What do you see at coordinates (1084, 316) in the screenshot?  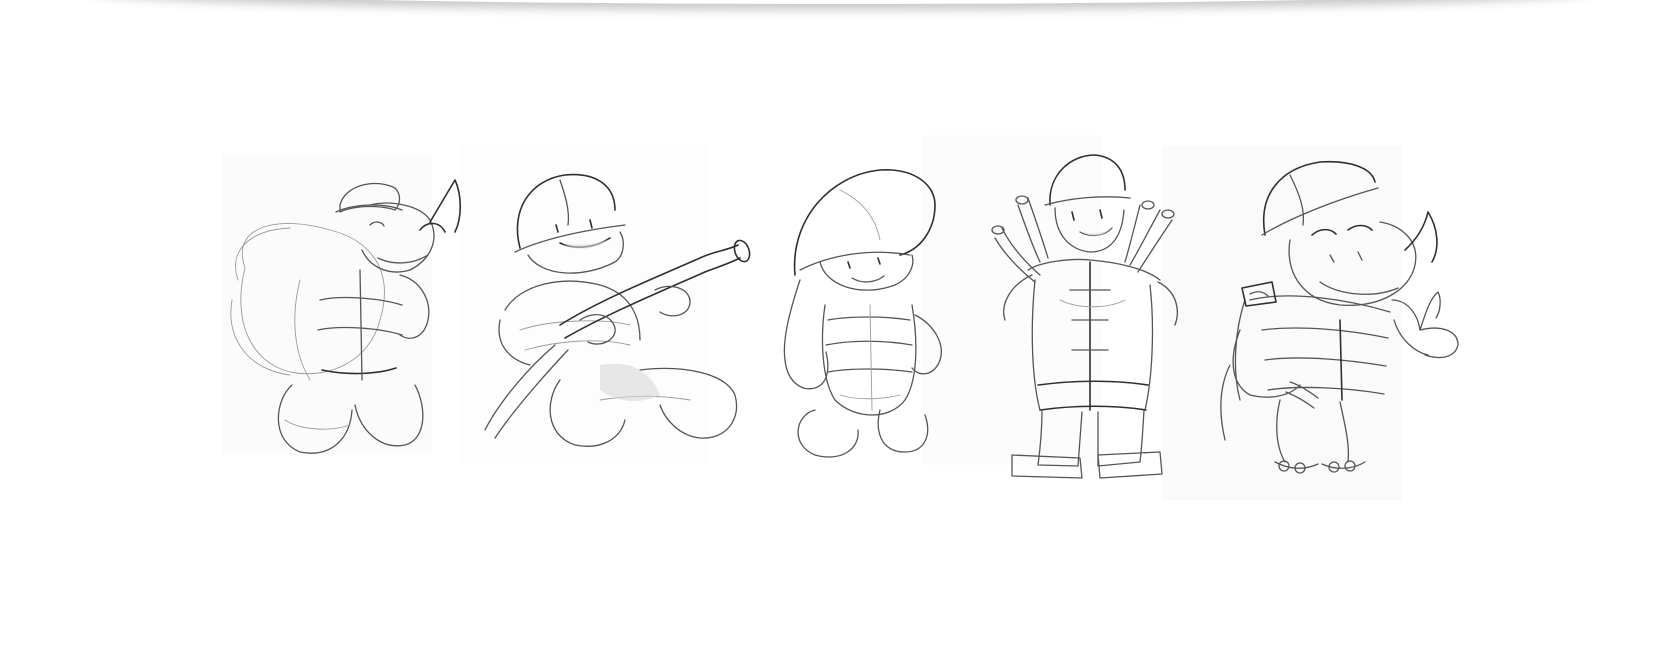 I see `firefighter-with-hoses-on-back-sketch` at bounding box center [1084, 316].